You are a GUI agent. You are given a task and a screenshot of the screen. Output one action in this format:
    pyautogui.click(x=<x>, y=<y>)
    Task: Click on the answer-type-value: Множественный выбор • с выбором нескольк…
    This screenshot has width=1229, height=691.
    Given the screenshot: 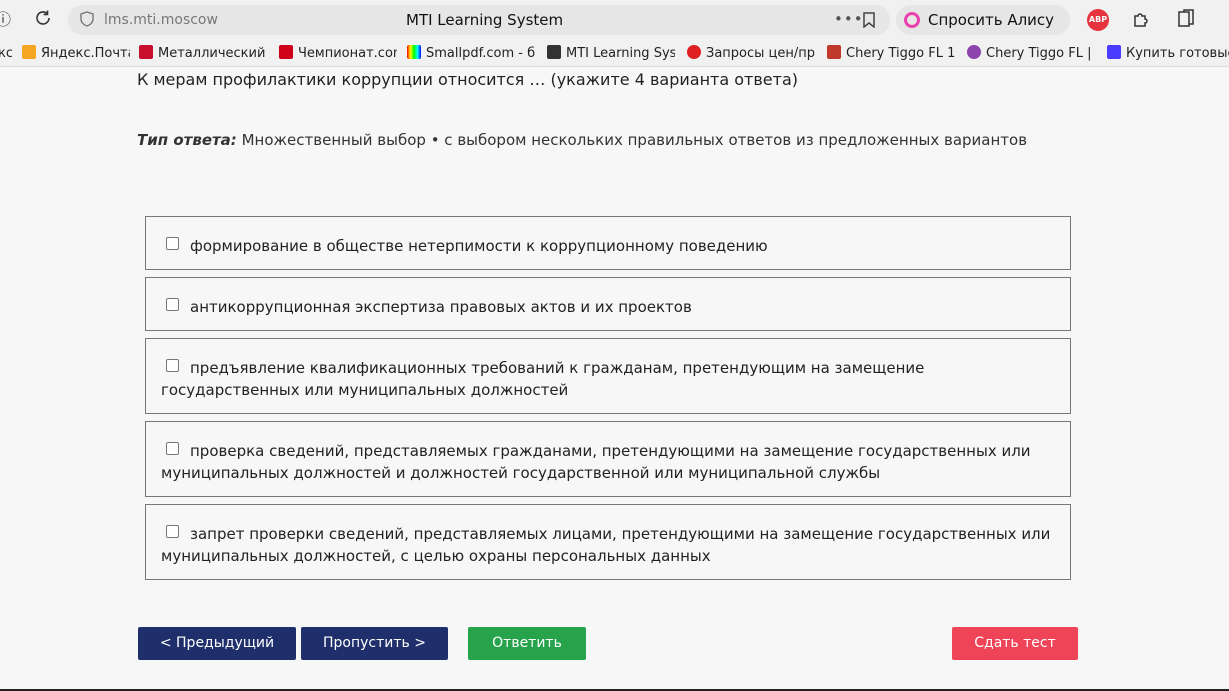 What is the action you would take?
    pyautogui.click(x=634, y=140)
    